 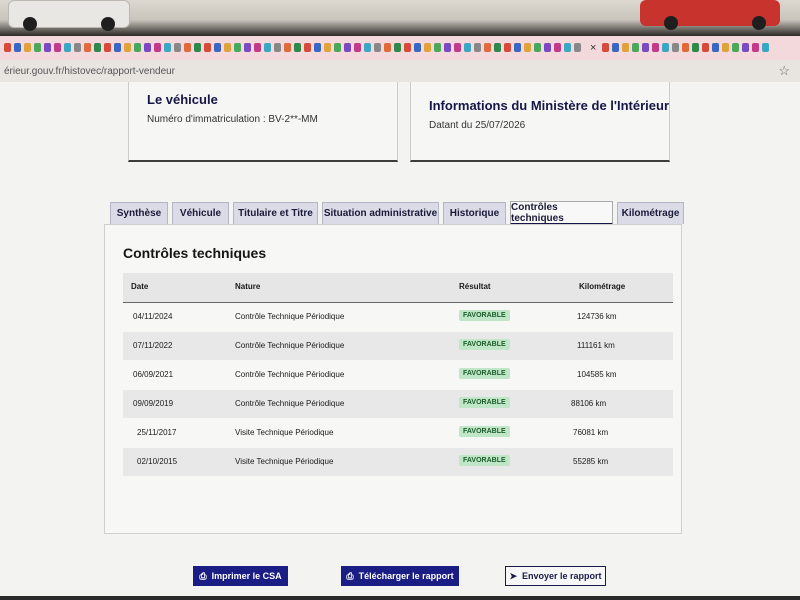 I want to click on download-report-button: ⎙ Télécharger le rapport, so click(x=400, y=576).